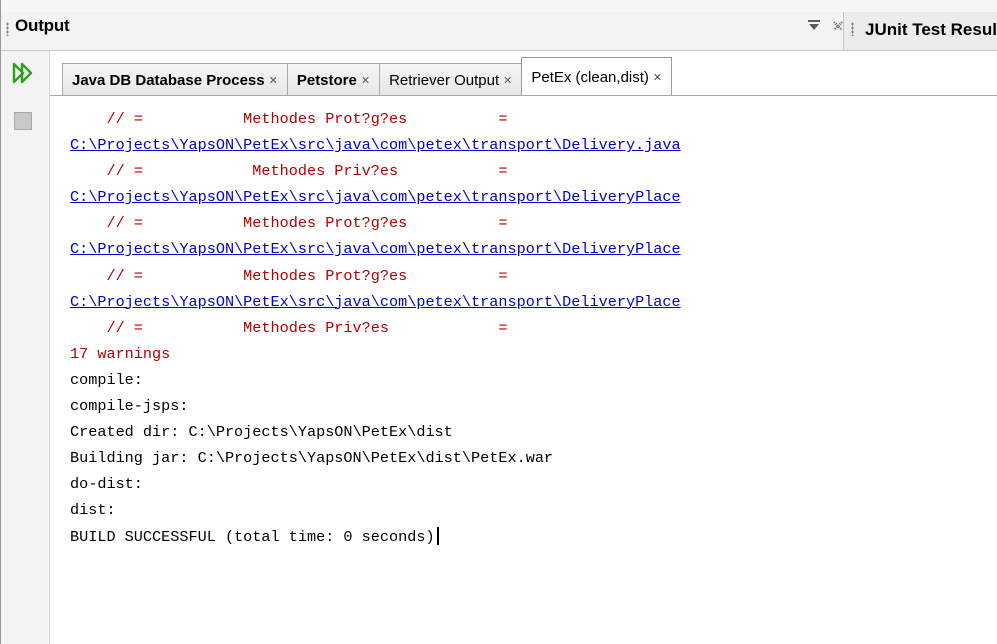  I want to click on tab-retriever-output: Retriever Output ✕, so click(451, 79).